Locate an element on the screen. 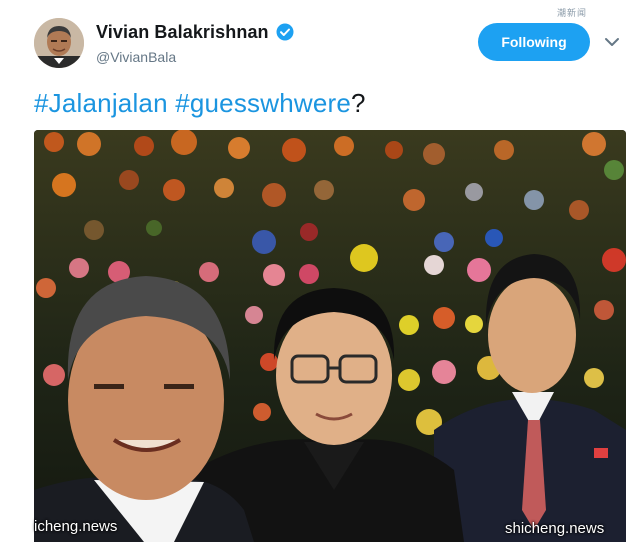 This screenshot has width=640, height=542. tweet-text: #Jalanjalan #guesswhwere? is located at coordinates (200, 103).